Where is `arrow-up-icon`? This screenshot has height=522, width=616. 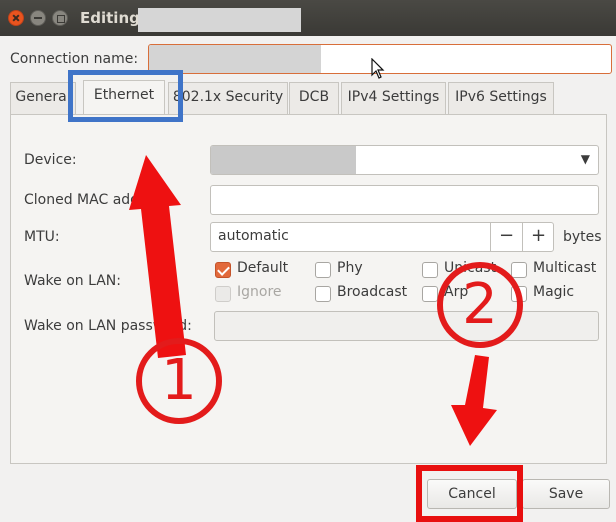
arrow-up-icon is located at coordinates (157, 256).